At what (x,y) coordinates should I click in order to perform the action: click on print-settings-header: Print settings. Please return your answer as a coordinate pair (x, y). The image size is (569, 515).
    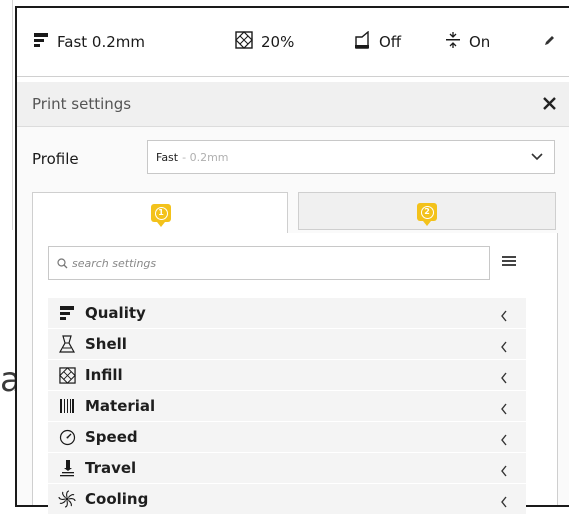
    Looking at the image, I should click on (293, 104).